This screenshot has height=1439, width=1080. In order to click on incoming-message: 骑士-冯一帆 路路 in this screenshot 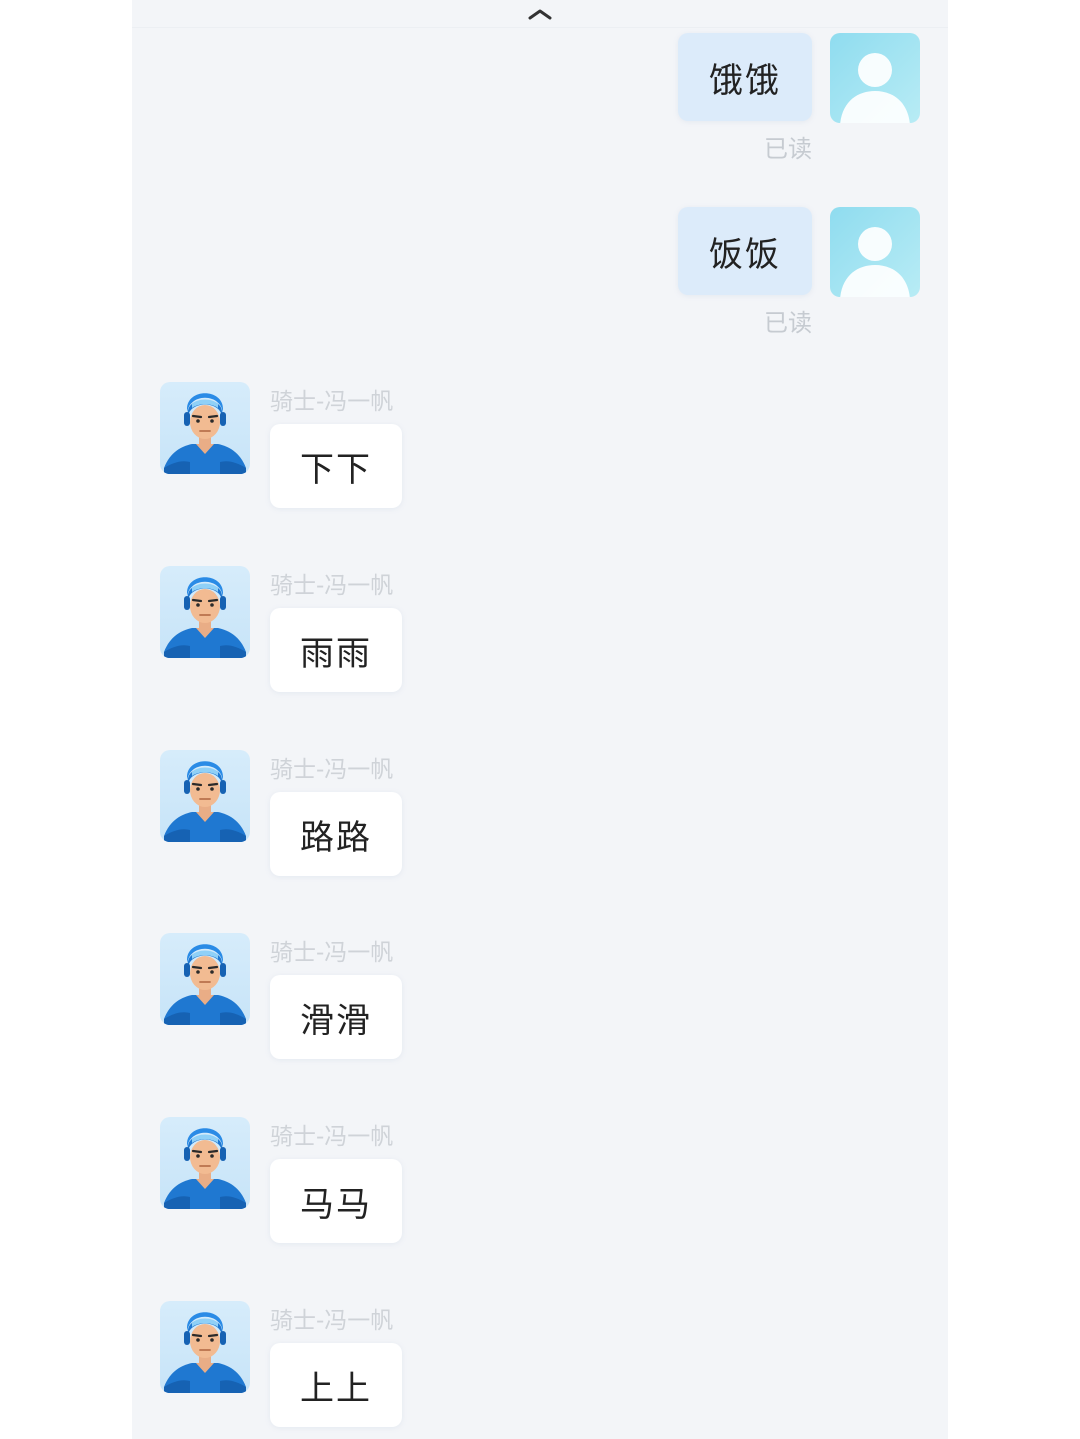, I will do `click(310, 820)`.